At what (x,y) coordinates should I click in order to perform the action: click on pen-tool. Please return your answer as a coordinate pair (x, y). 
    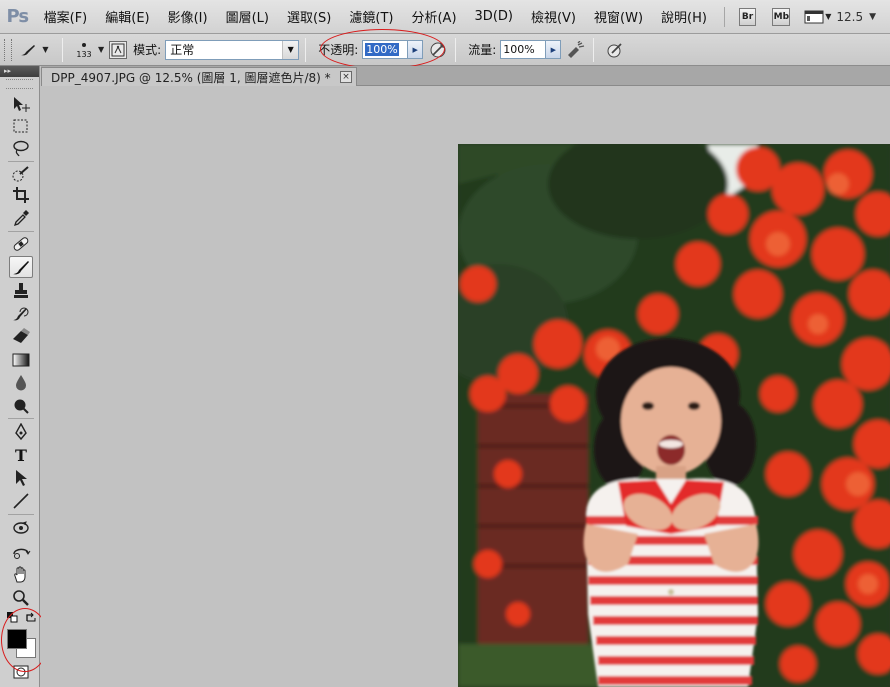
    Looking at the image, I should click on (21, 432).